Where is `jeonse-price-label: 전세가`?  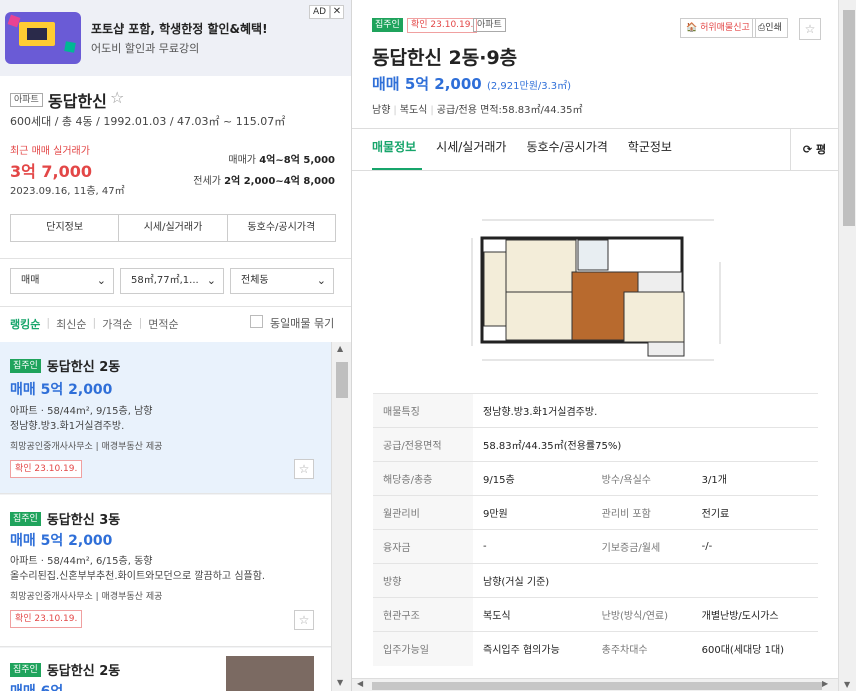
jeonse-price-label: 전세가 is located at coordinates (209, 181).